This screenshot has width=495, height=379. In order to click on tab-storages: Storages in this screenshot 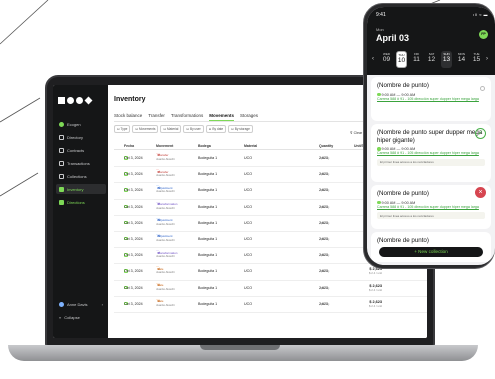, I will do `click(249, 117)`.